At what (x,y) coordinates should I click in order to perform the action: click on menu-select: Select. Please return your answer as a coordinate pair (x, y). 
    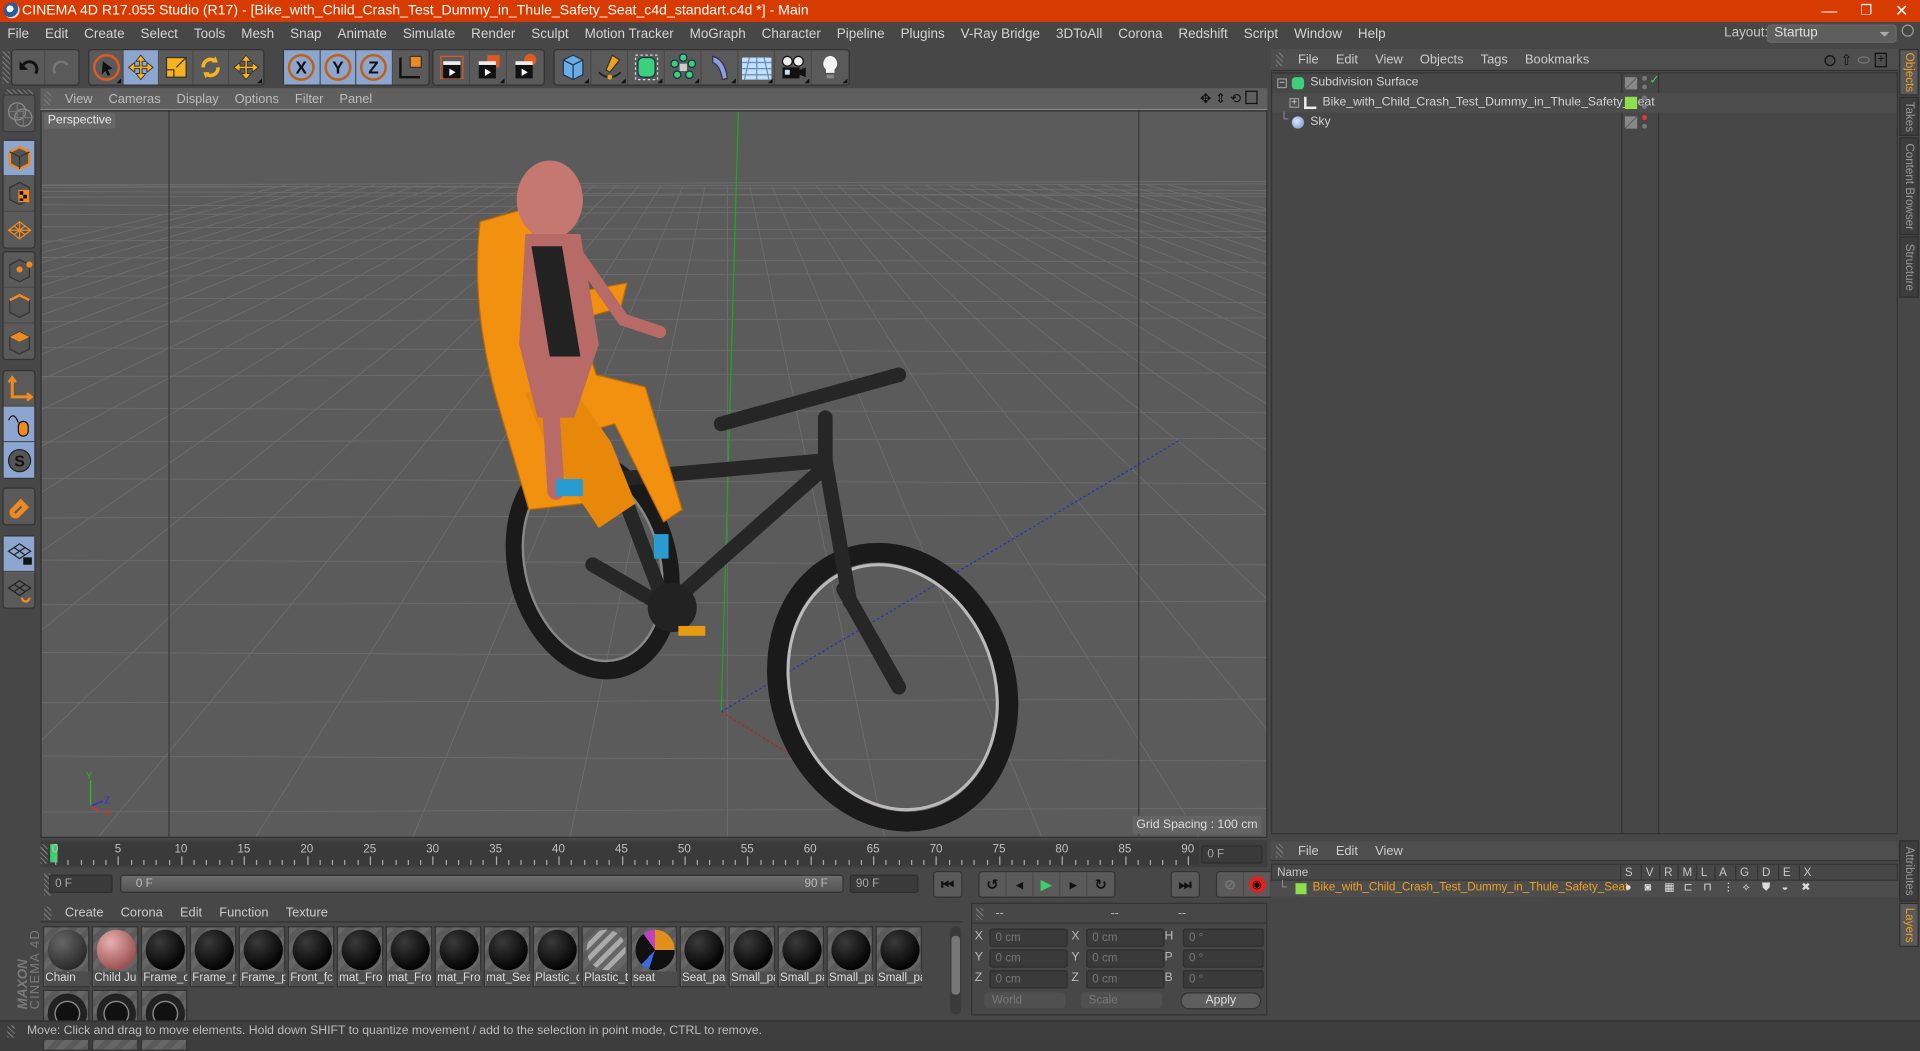
    Looking at the image, I should click on (158, 34).